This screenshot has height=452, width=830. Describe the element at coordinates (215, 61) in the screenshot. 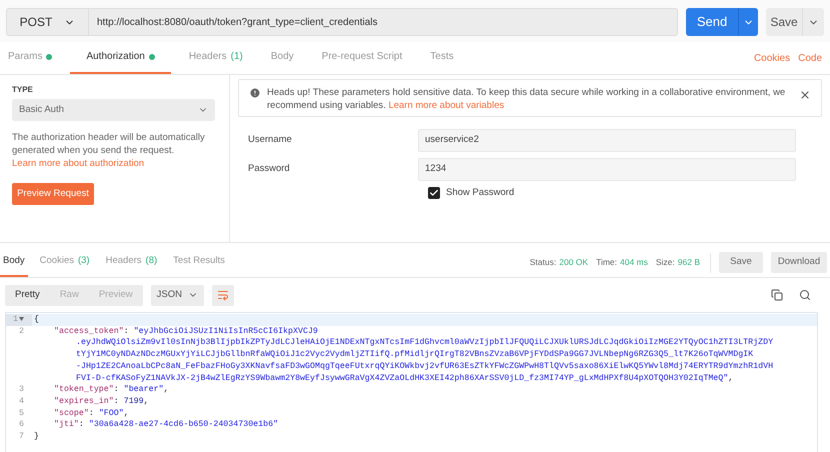

I see `request-tab: Headers (1)` at that location.